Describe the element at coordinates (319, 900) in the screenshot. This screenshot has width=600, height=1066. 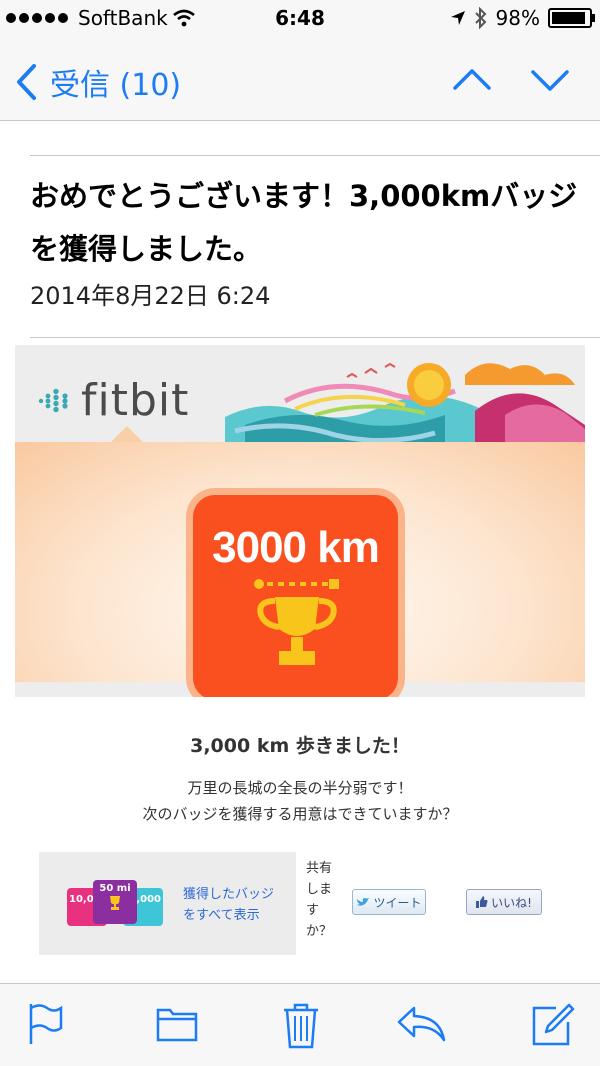
I see `share-question: 共有しますか？` at that location.